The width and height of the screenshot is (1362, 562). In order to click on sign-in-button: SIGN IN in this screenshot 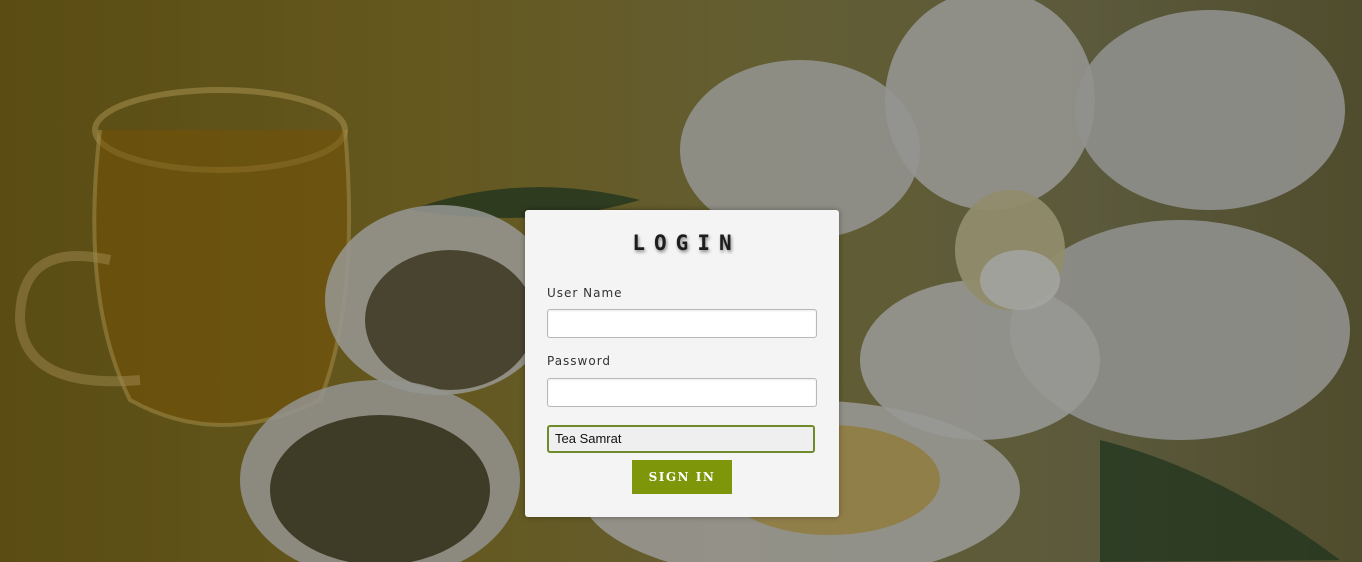, I will do `click(682, 477)`.